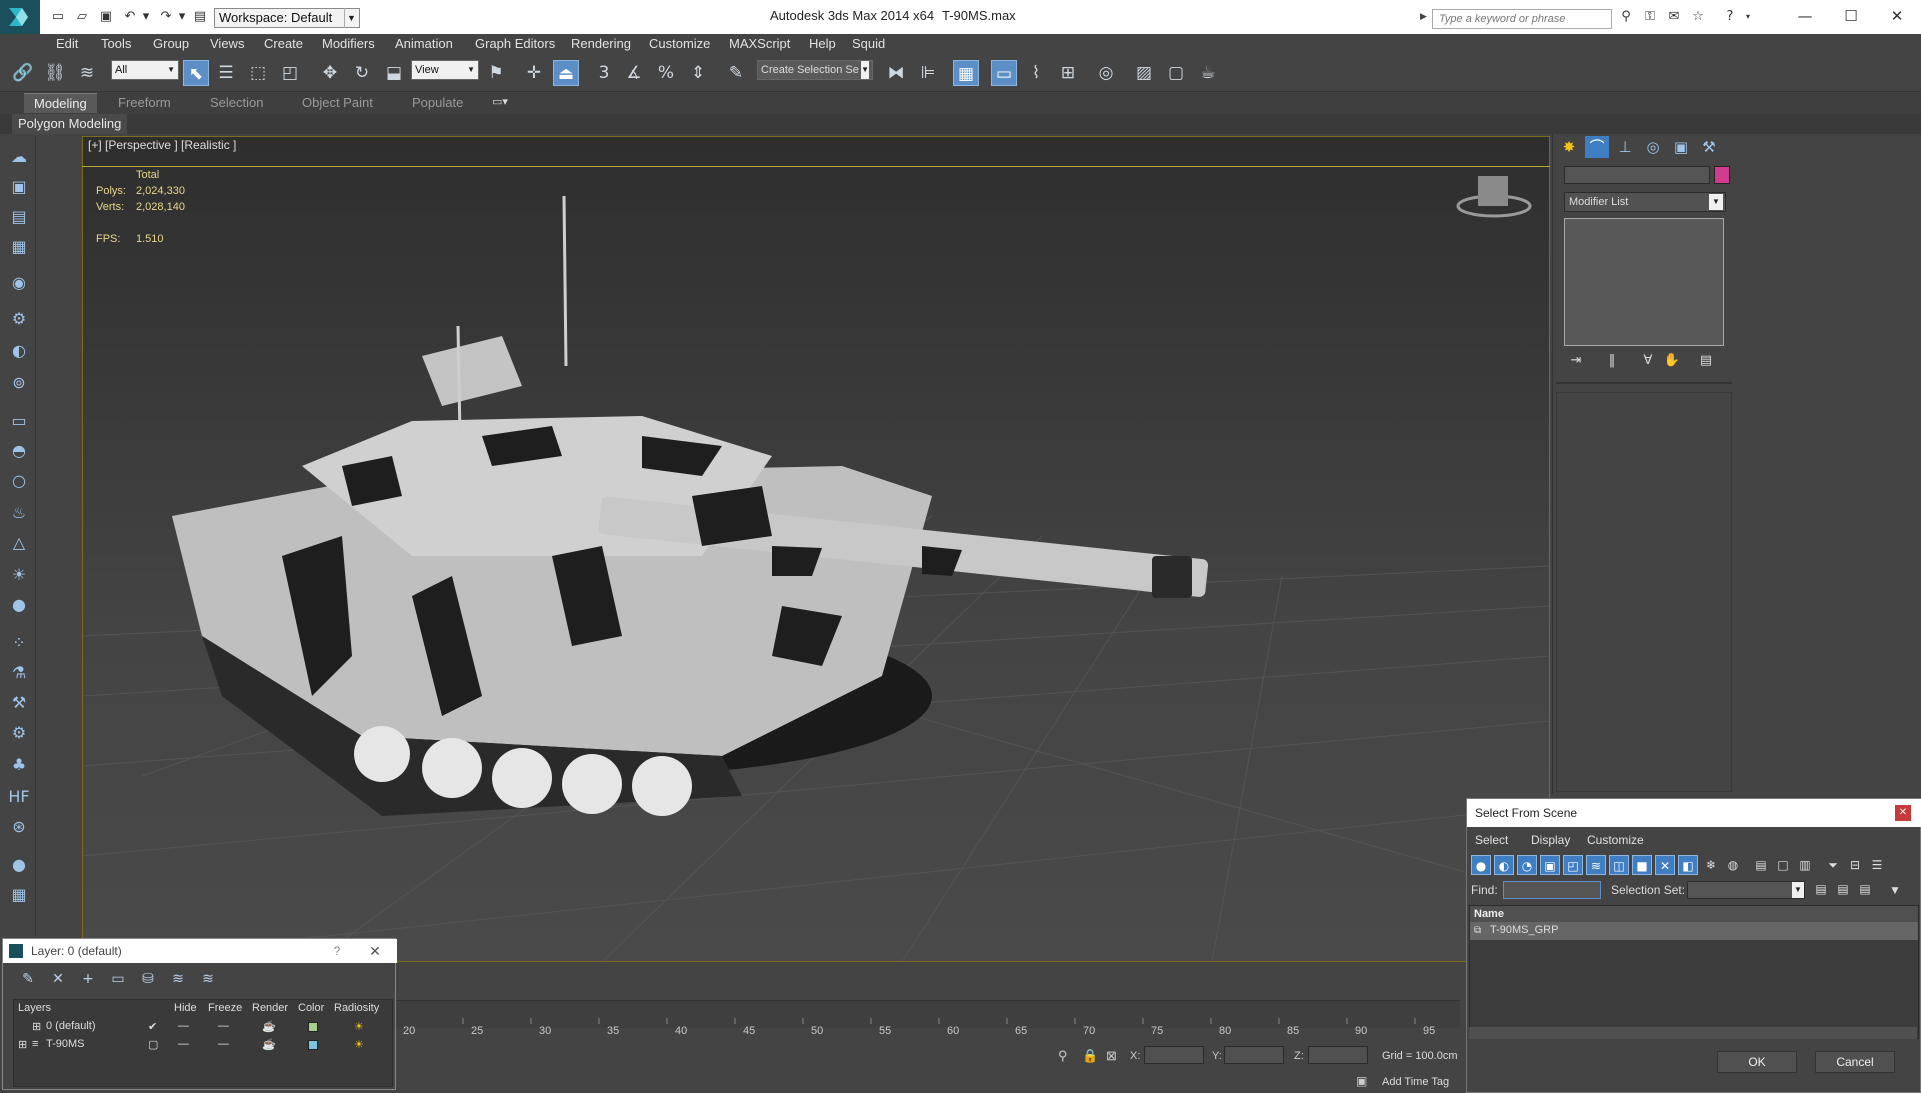  I want to click on rectangular-selection-icon: ⬚, so click(258, 73).